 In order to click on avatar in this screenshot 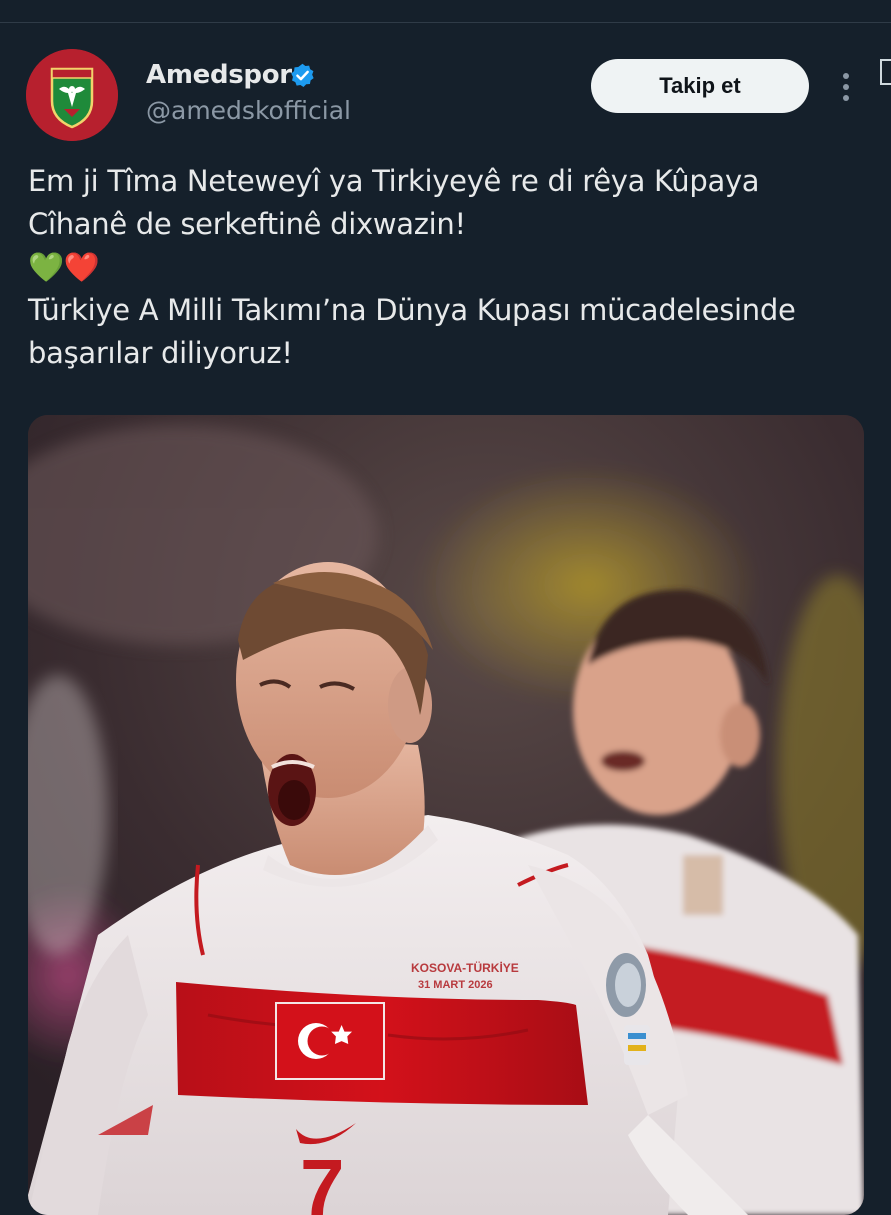, I will do `click(72, 95)`.